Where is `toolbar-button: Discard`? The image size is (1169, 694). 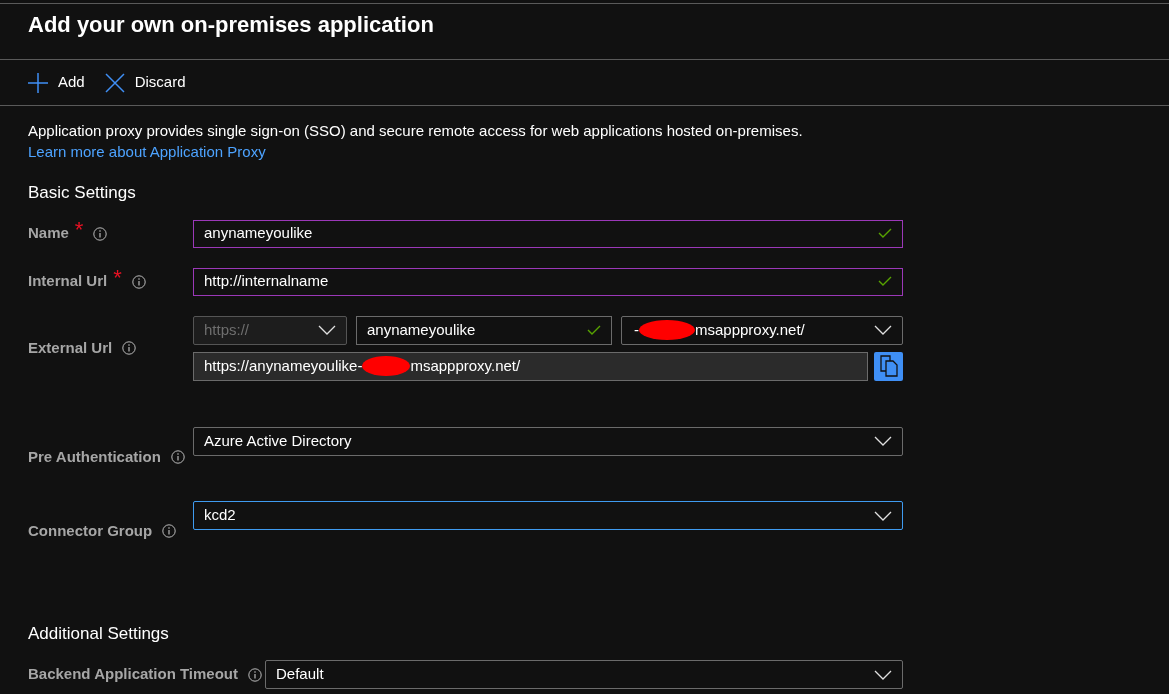
toolbar-button: Discard is located at coordinates (145, 82).